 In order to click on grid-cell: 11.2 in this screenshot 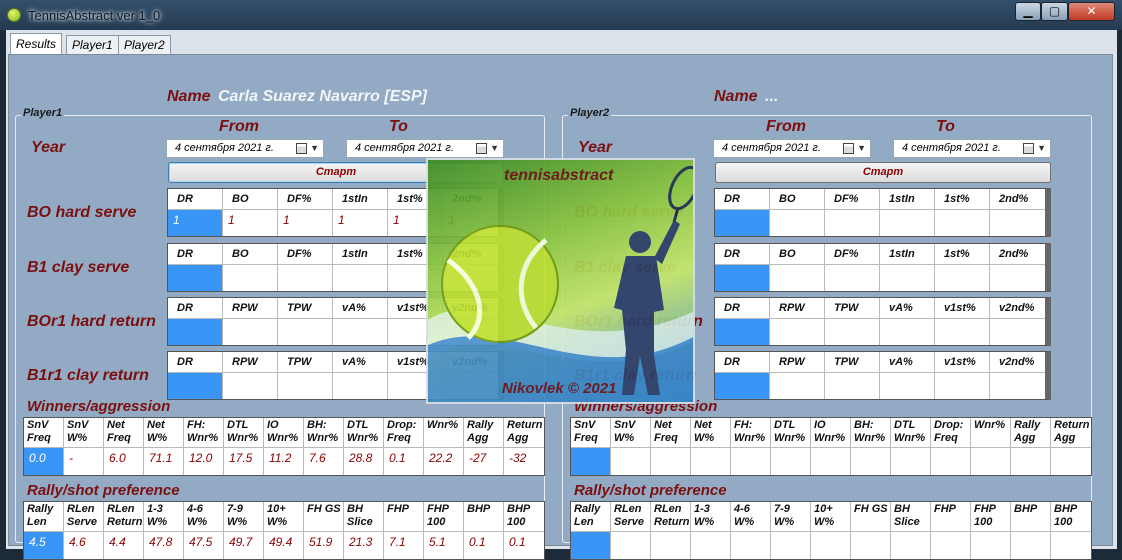, I will do `click(283, 461)`.